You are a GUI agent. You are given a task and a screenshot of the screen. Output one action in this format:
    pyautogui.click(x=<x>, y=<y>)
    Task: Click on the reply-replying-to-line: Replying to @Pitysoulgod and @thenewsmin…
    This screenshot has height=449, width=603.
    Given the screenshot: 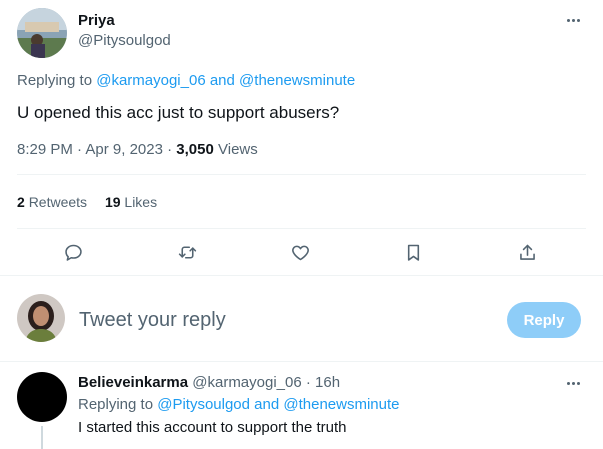 What is the action you would take?
    pyautogui.click(x=239, y=404)
    